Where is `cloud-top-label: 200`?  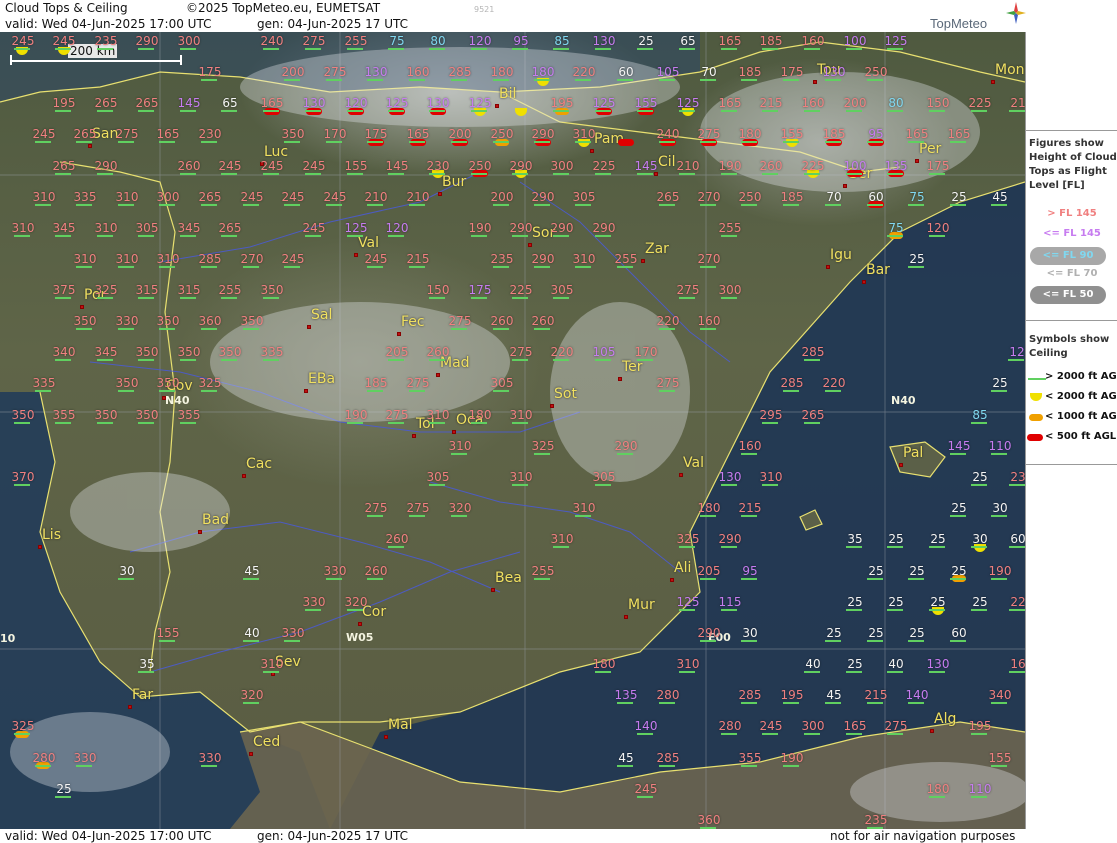
cloud-top-label: 200 is located at coordinates (293, 72).